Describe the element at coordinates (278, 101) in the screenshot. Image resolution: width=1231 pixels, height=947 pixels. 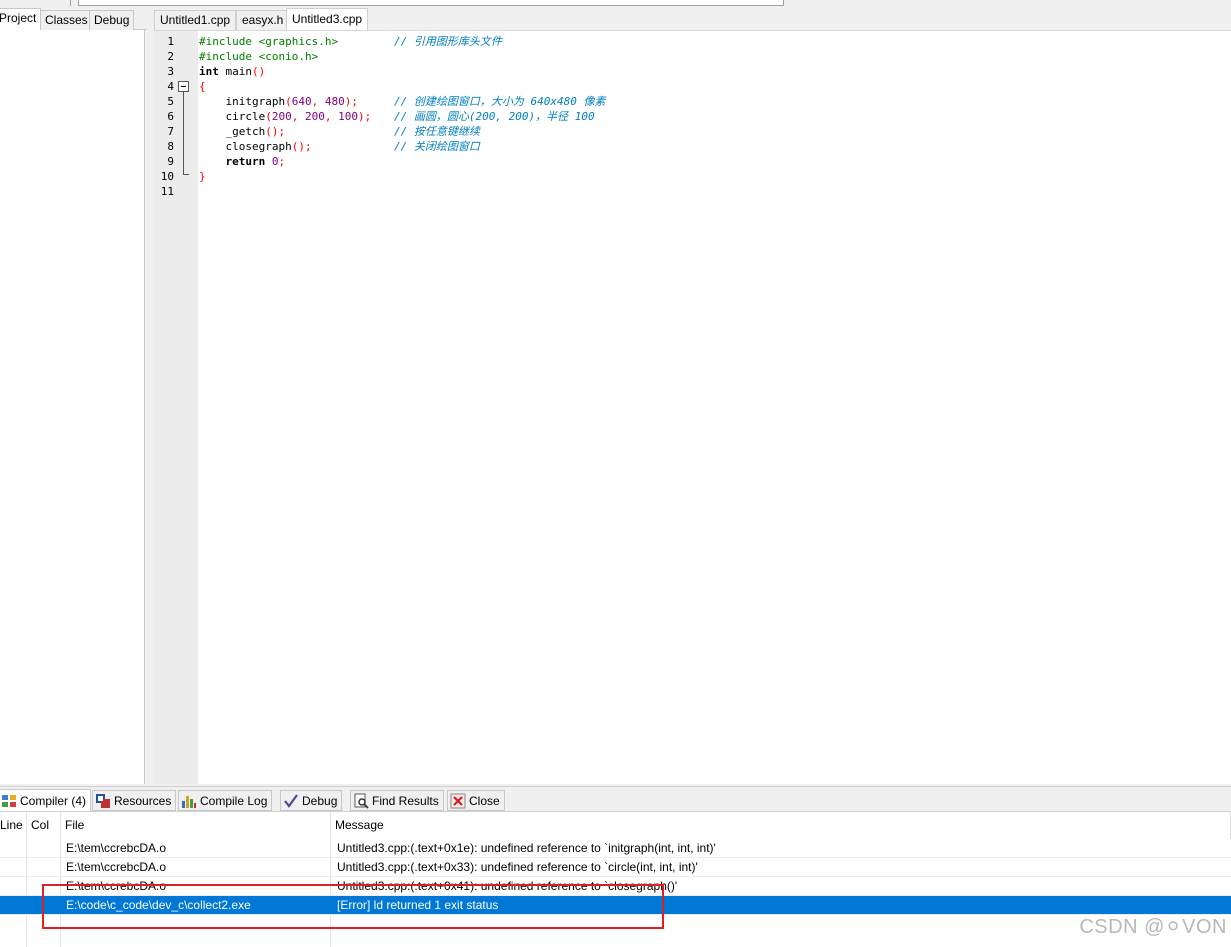
I see `code-line: initgraph(640, 480);` at that location.